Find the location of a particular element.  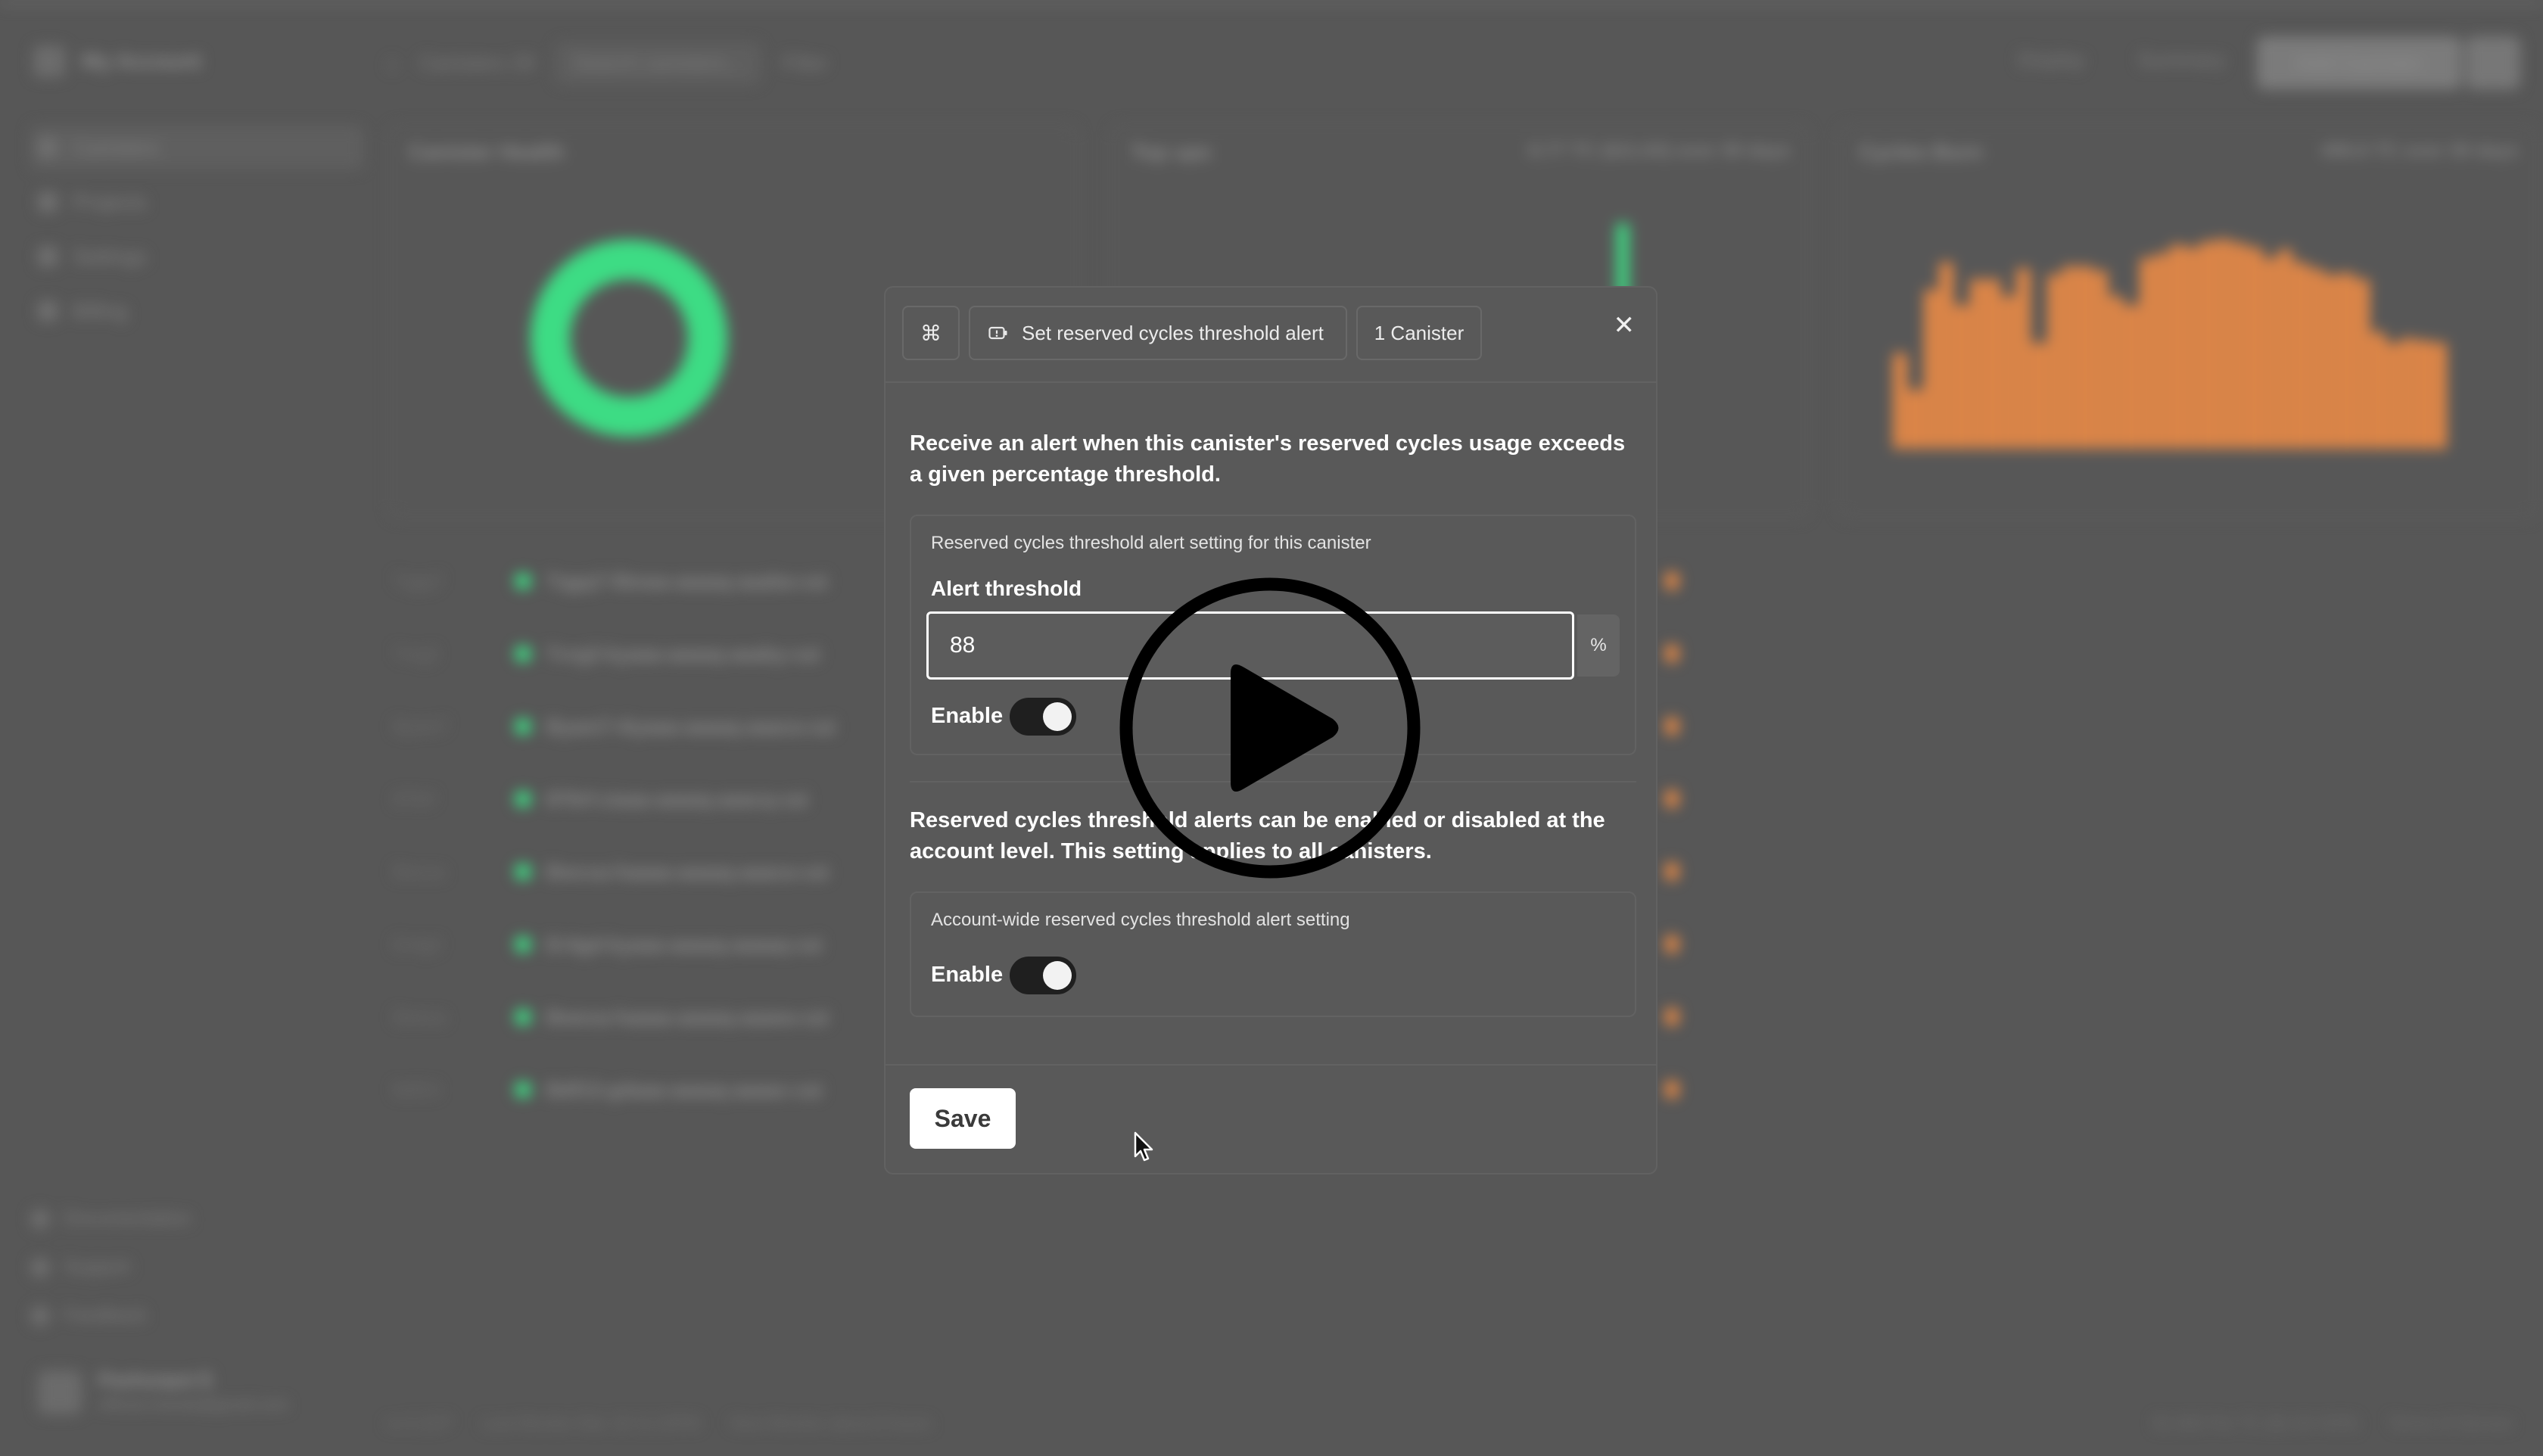

sidebar-item-feedback: Feedback is located at coordinates (88, 1316).